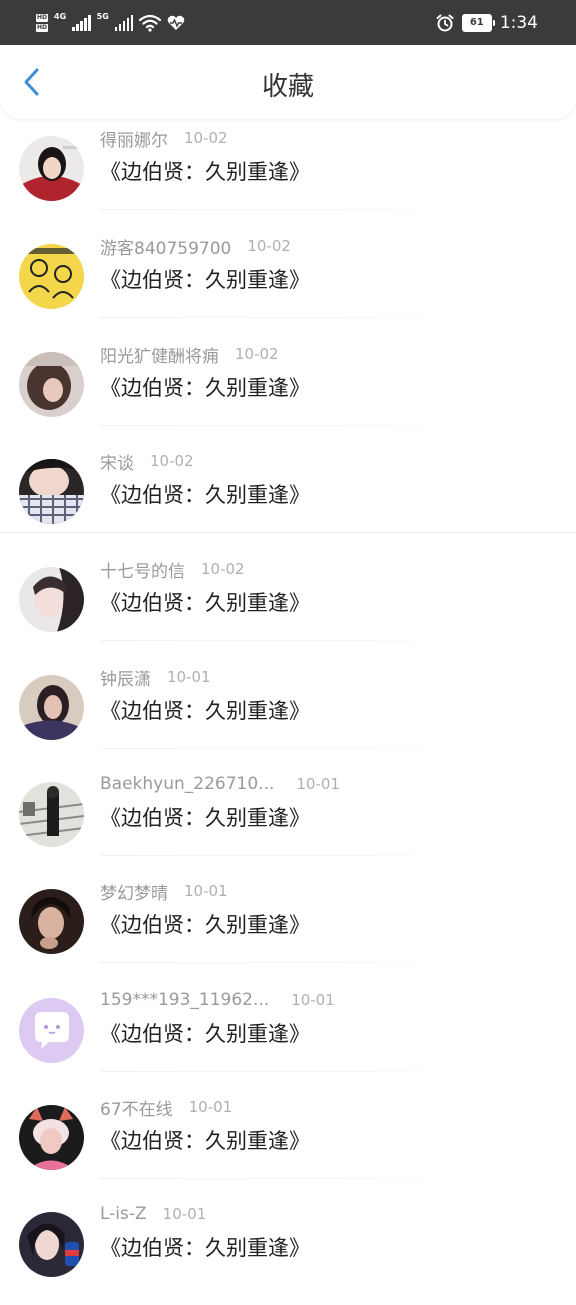  I want to click on hd-label-2: HD, so click(42, 27).